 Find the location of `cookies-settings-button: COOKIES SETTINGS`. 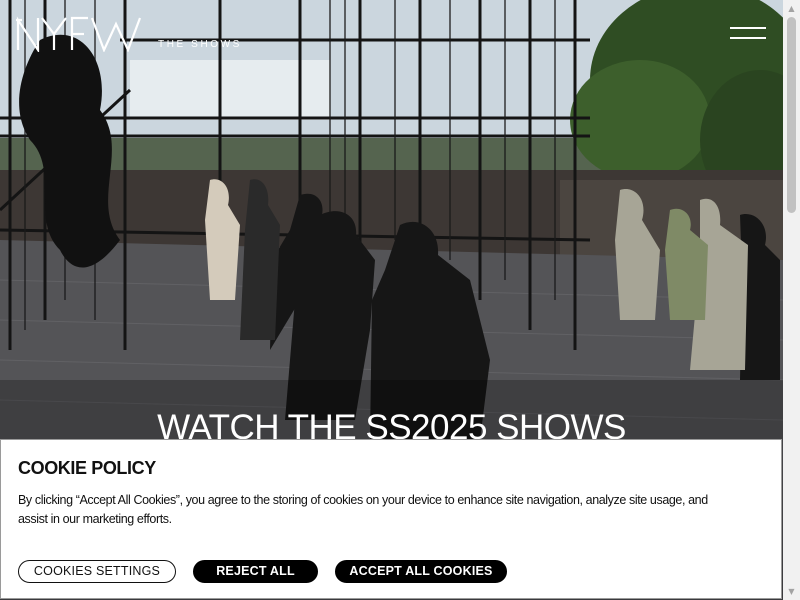

cookies-settings-button: COOKIES SETTINGS is located at coordinates (97, 571).